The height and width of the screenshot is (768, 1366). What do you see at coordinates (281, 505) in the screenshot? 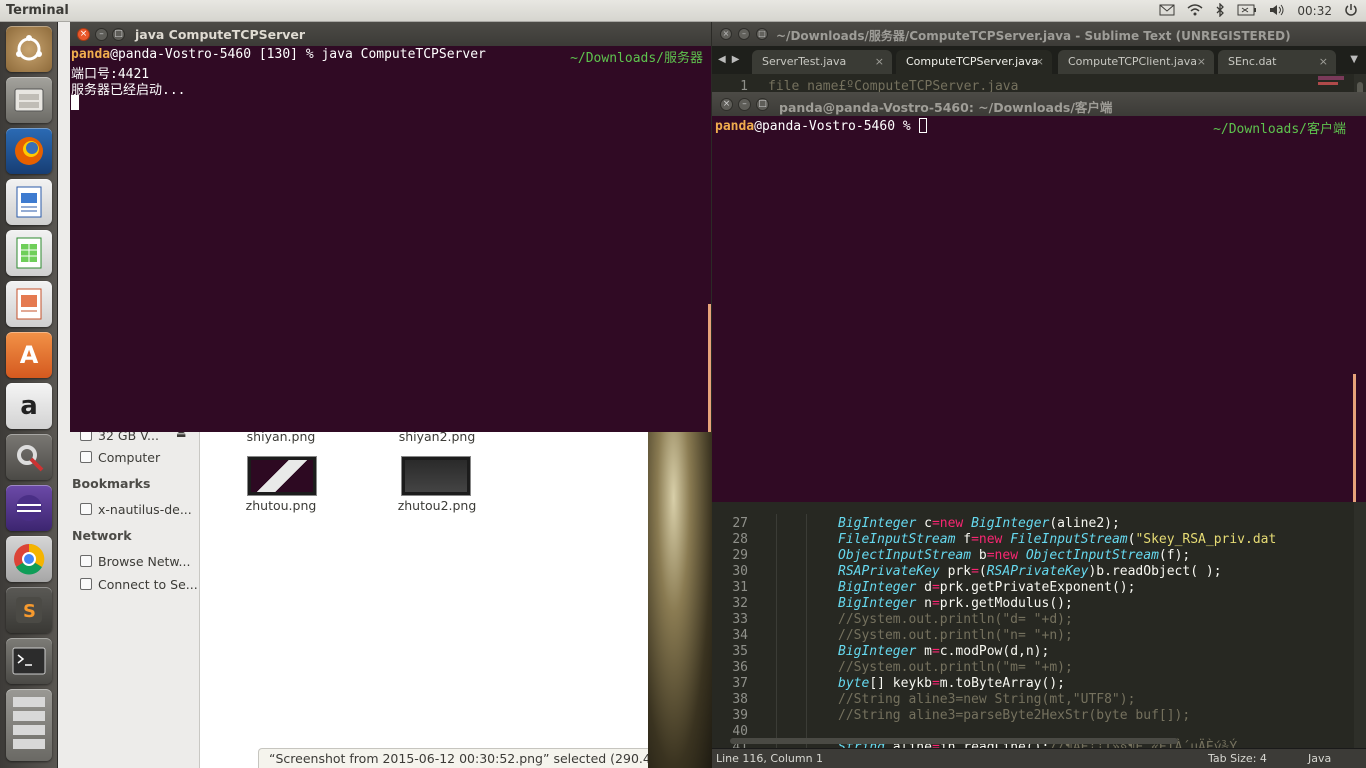
I see `file-label: zhutou.png` at bounding box center [281, 505].